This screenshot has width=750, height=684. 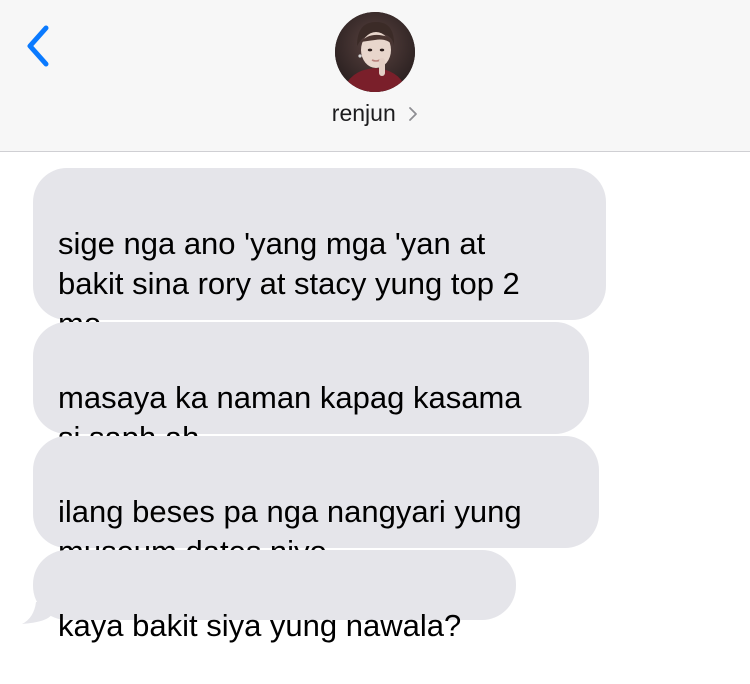 What do you see at coordinates (363, 113) in the screenshot?
I see `contact-name: renjun` at bounding box center [363, 113].